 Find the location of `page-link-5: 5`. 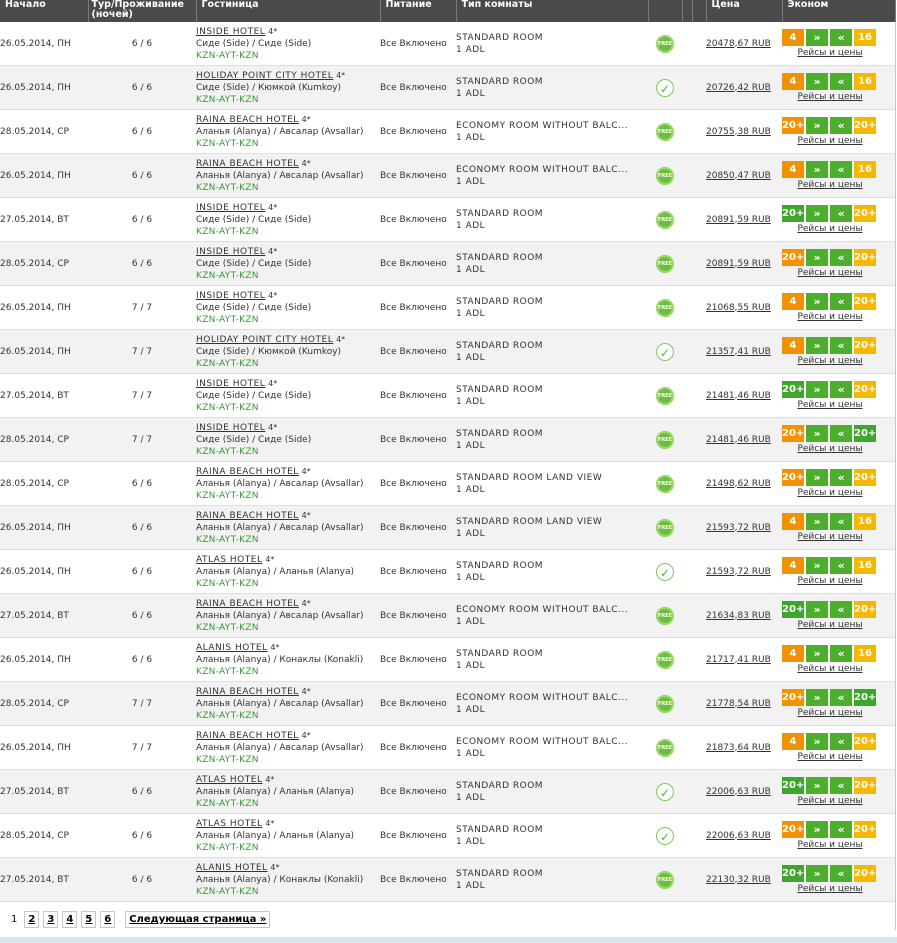

page-link-5: 5 is located at coordinates (89, 919).